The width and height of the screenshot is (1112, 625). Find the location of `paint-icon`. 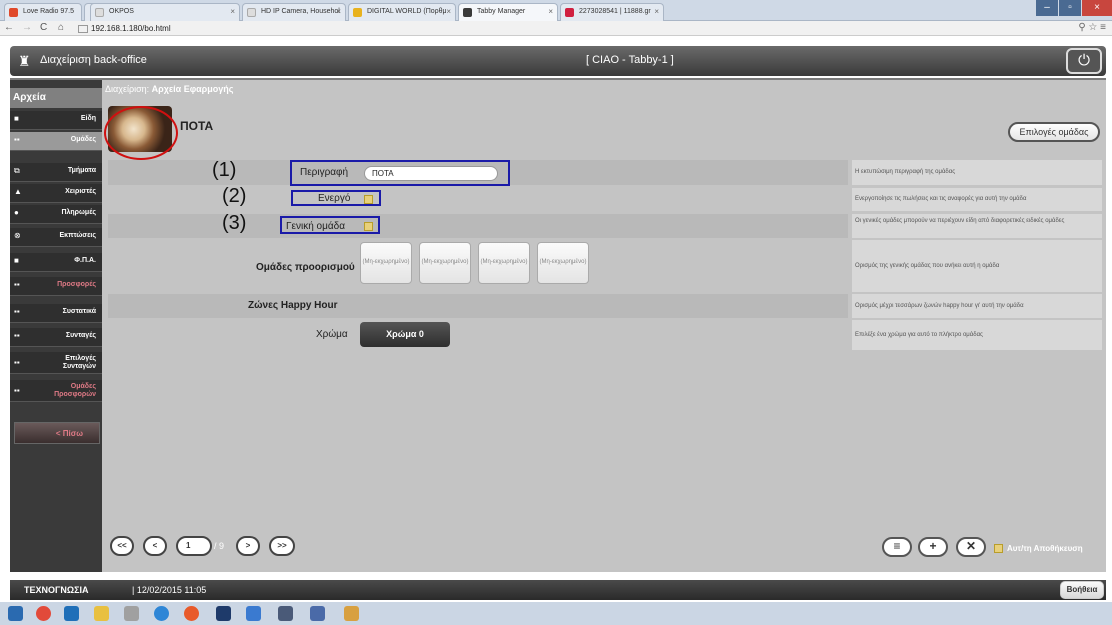

paint-icon is located at coordinates (351, 613).